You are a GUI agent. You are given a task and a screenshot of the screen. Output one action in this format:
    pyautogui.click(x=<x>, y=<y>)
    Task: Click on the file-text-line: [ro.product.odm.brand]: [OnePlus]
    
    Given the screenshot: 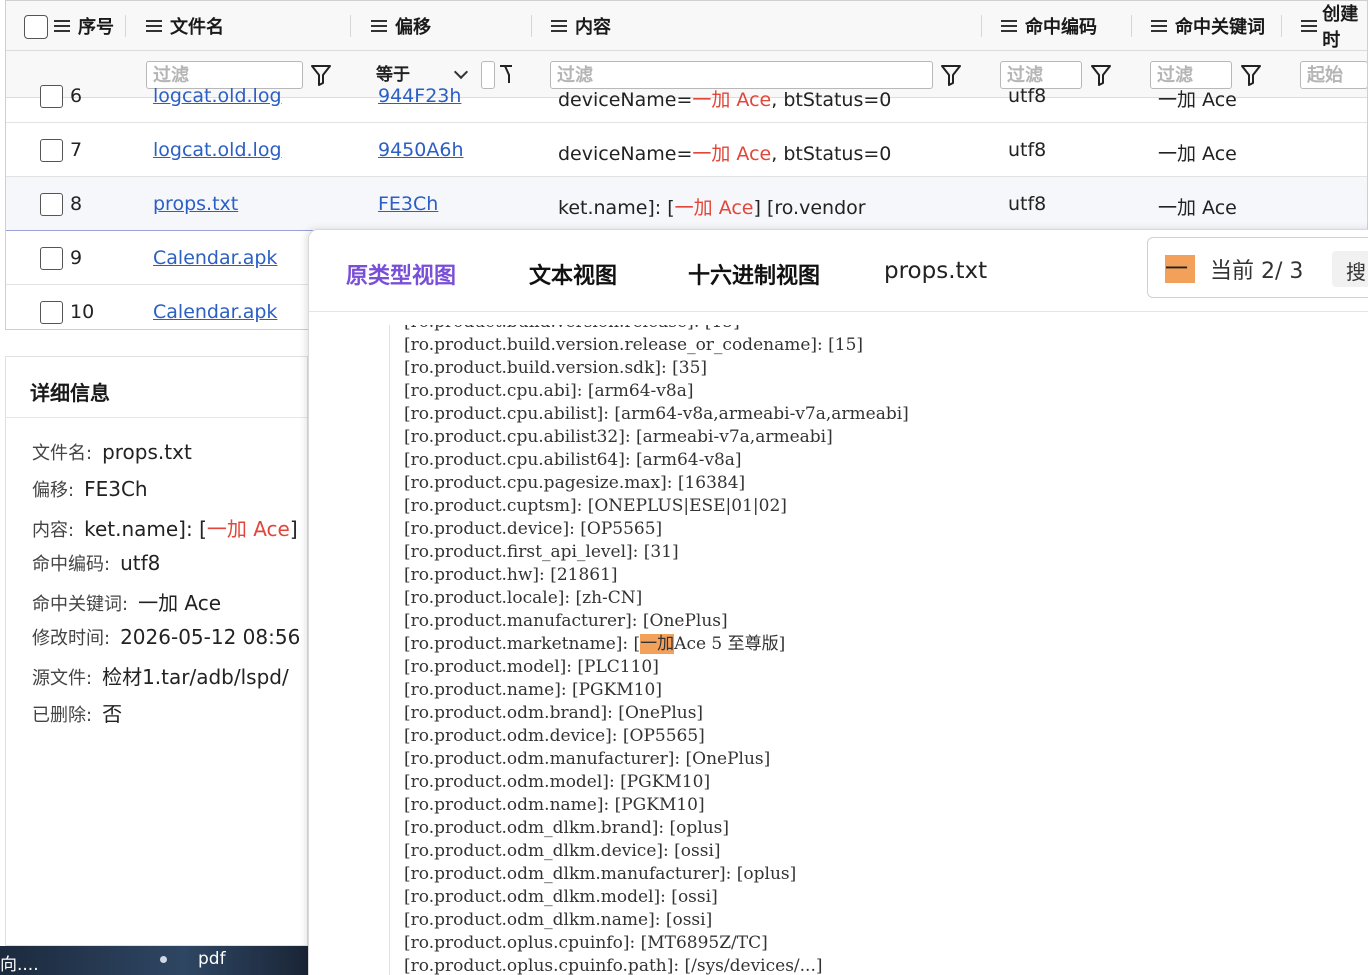 What is the action you would take?
    pyautogui.click(x=554, y=713)
    